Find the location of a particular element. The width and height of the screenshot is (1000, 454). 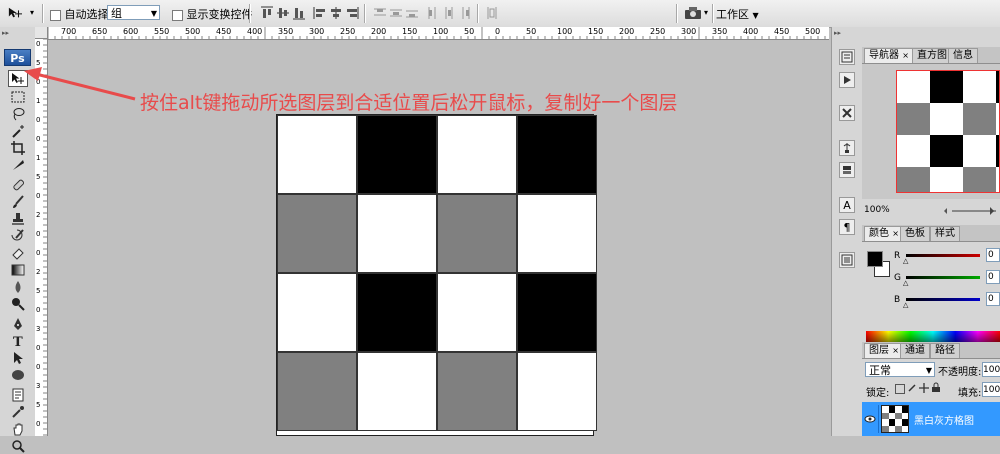

bridge-dropdown-arrow-icon: ▾ is located at coordinates (706, 12).